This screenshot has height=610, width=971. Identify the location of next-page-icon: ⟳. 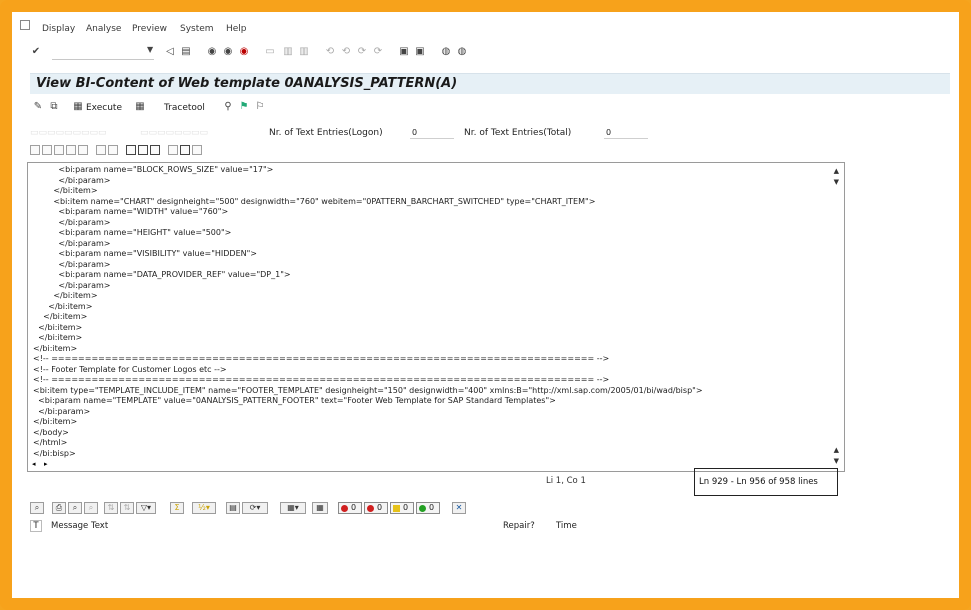
(362, 52).